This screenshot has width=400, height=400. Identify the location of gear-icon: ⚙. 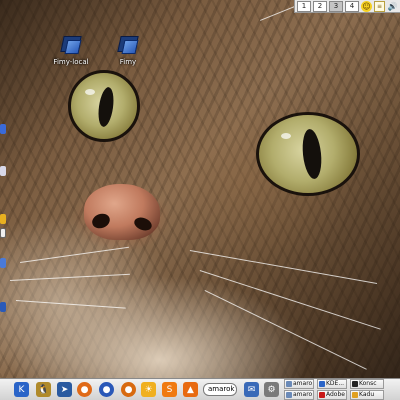
(271, 389).